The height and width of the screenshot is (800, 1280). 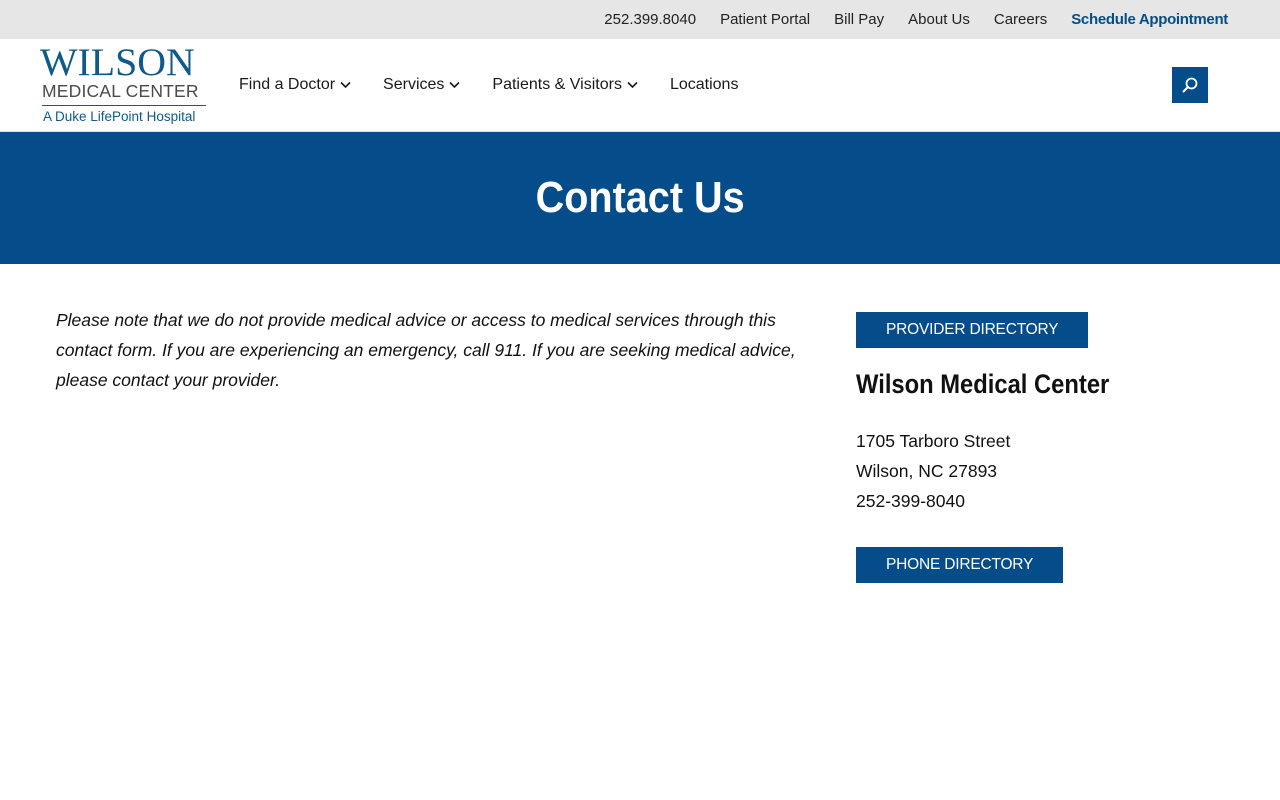 What do you see at coordinates (1149, 19) in the screenshot?
I see `schedule-appointment-link: Schedule Appointment` at bounding box center [1149, 19].